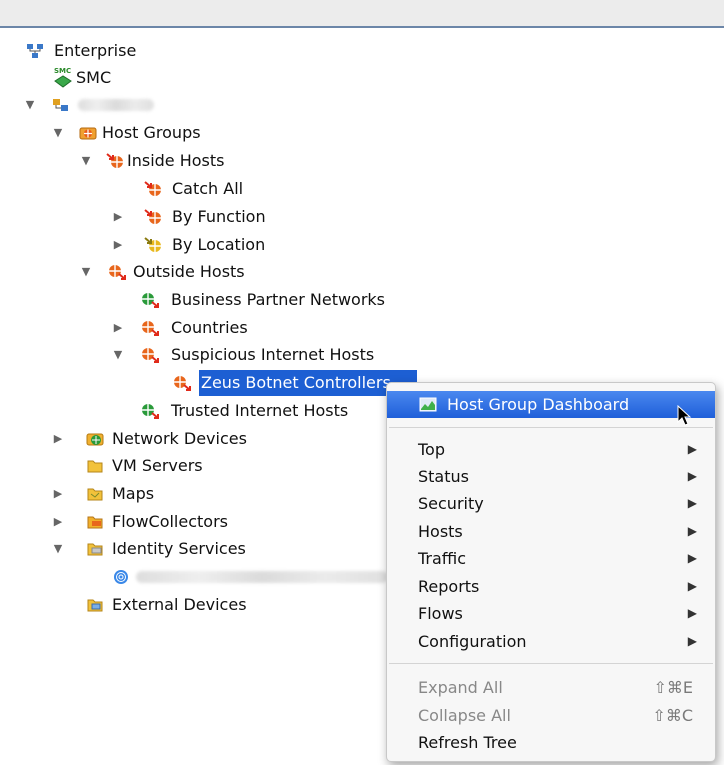 This screenshot has width=724, height=765. I want to click on dashboard-icon, so click(428, 404).